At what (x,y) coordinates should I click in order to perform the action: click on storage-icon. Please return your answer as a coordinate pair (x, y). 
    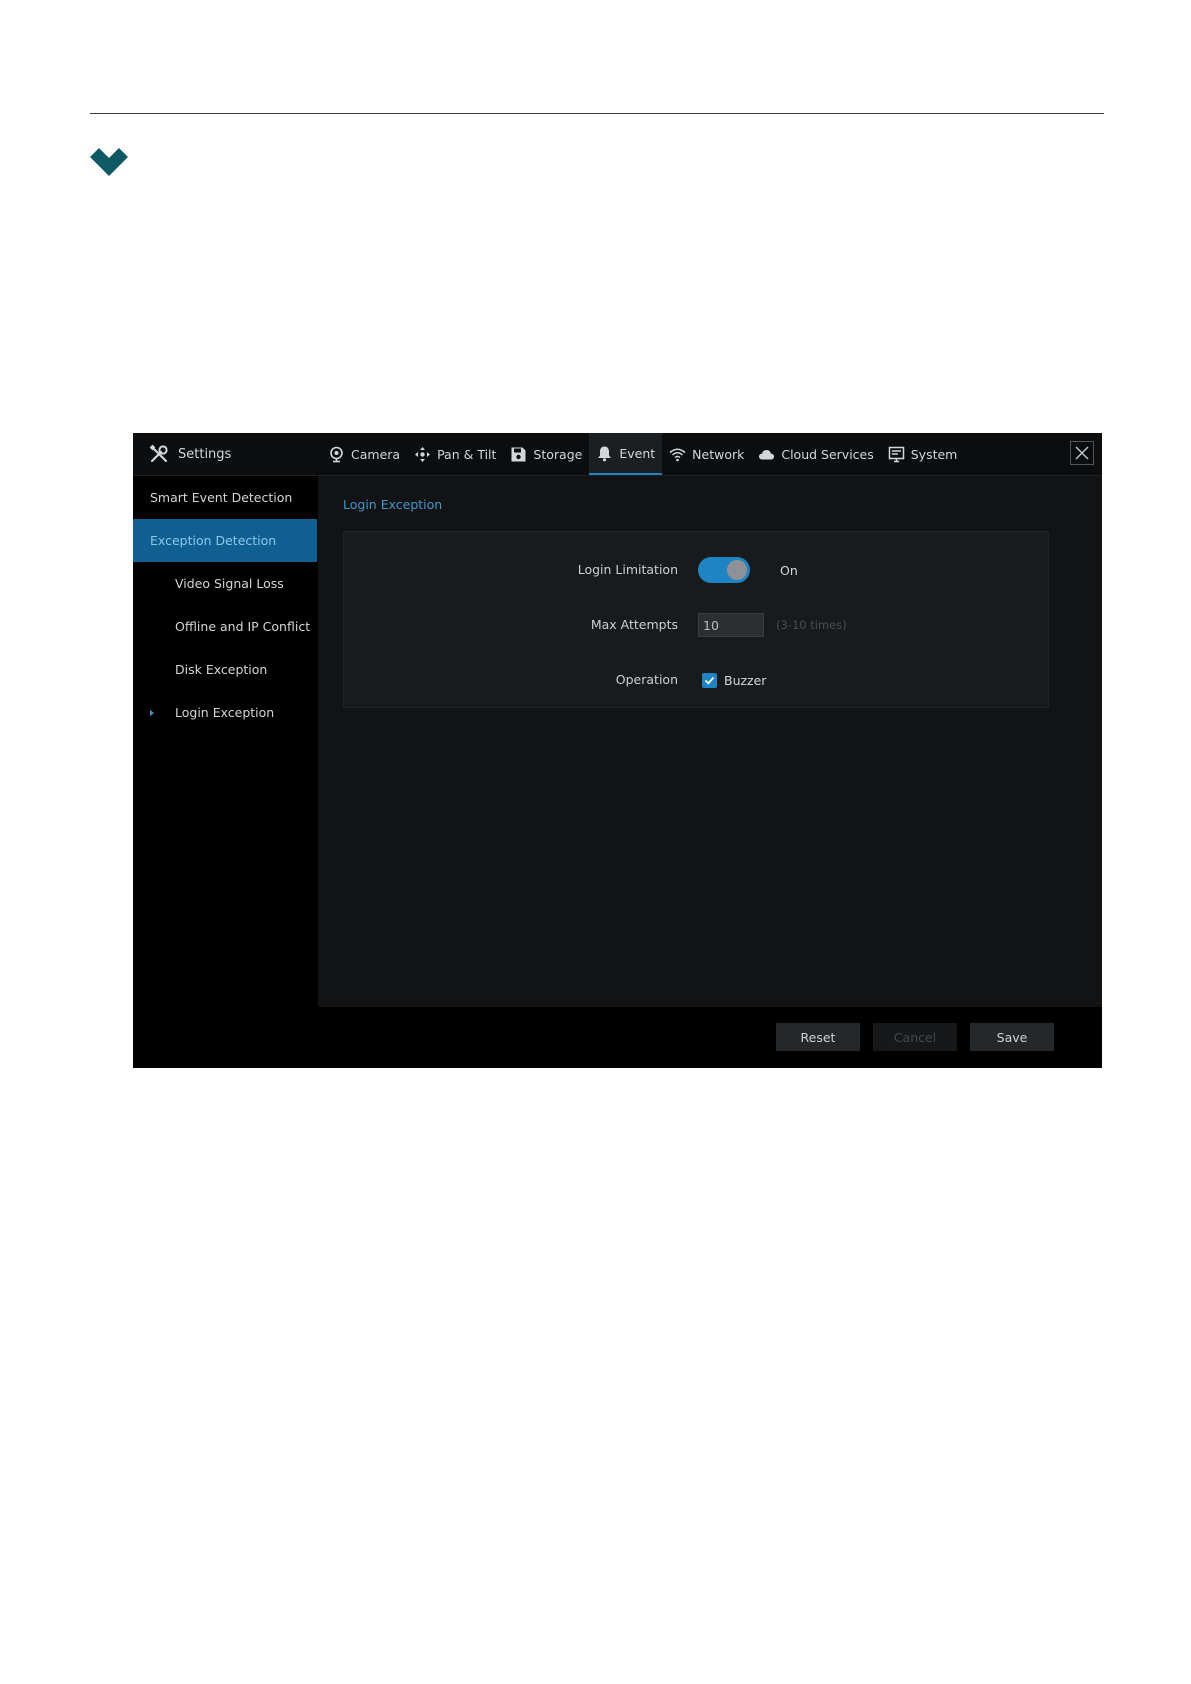
    Looking at the image, I should click on (518, 454).